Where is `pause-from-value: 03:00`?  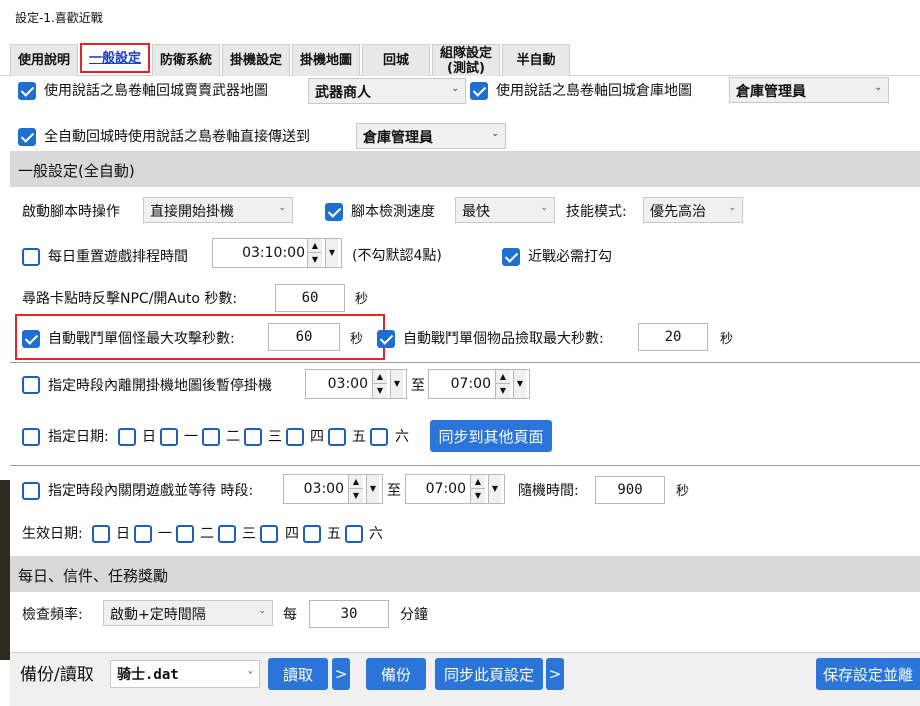 pause-from-value: 03:00 is located at coordinates (347, 384).